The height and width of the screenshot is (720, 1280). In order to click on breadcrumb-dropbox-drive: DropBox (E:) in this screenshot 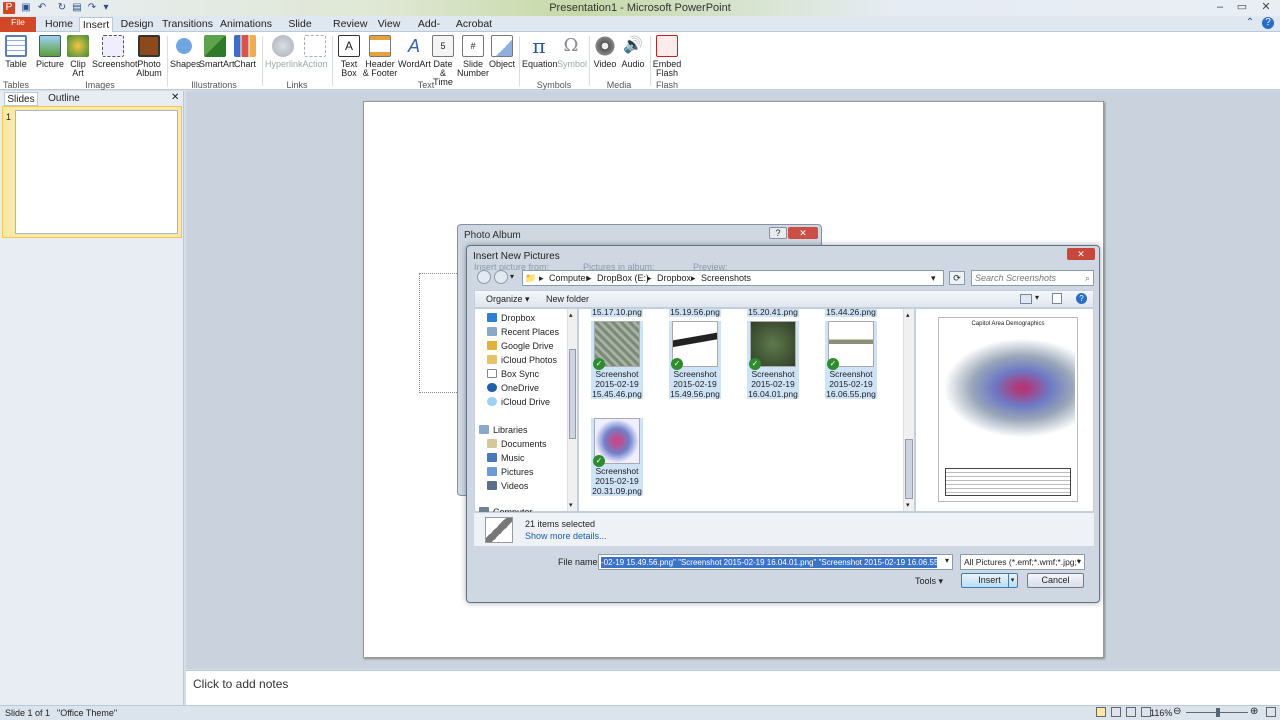, I will do `click(623, 278)`.